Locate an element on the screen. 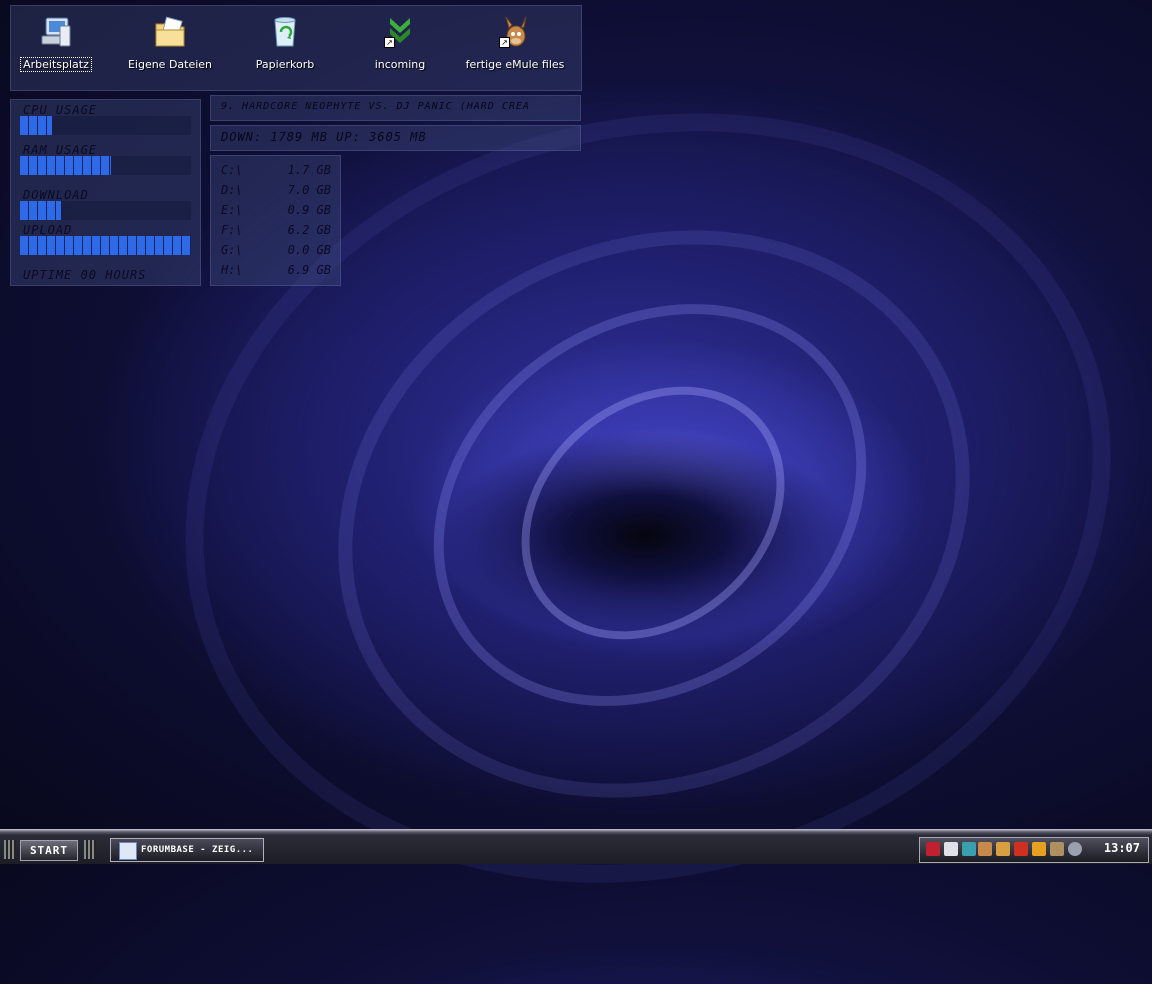  desktop-icon-incoming: ↗ incoming is located at coordinates (400, 43).